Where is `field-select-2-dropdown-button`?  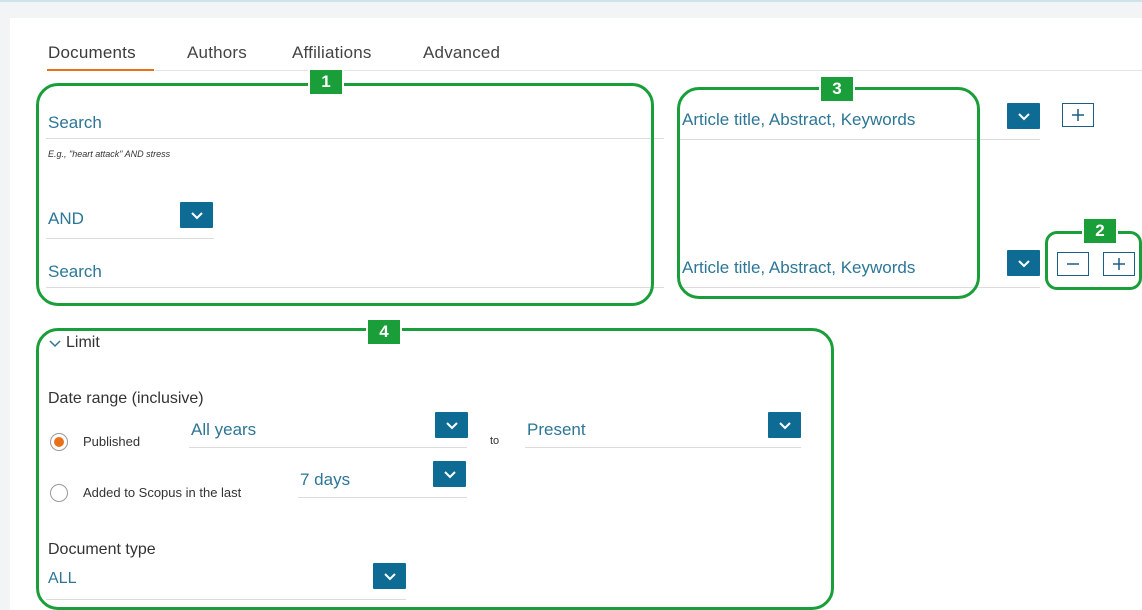 field-select-2-dropdown-button is located at coordinates (1023, 263).